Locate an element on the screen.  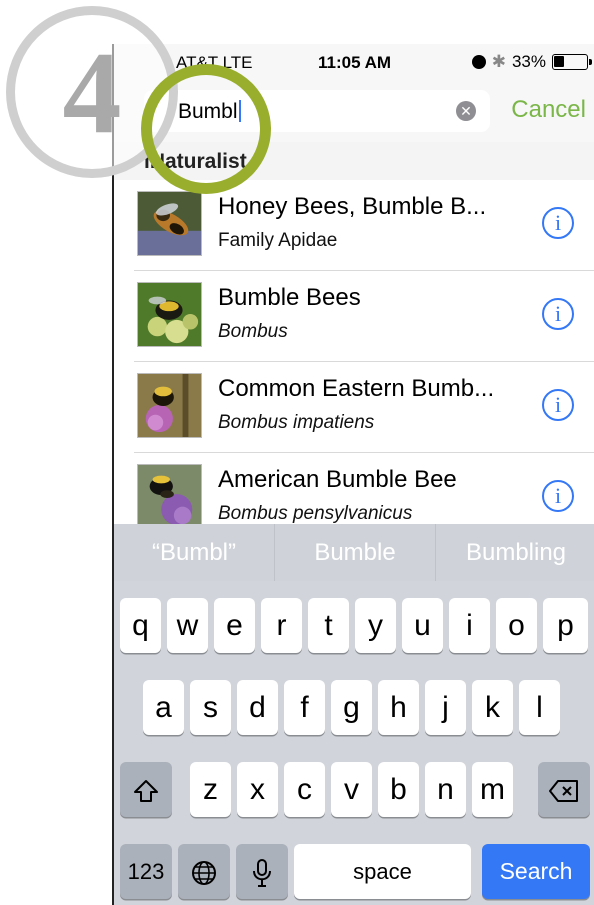
key-v: v is located at coordinates (351, 789).